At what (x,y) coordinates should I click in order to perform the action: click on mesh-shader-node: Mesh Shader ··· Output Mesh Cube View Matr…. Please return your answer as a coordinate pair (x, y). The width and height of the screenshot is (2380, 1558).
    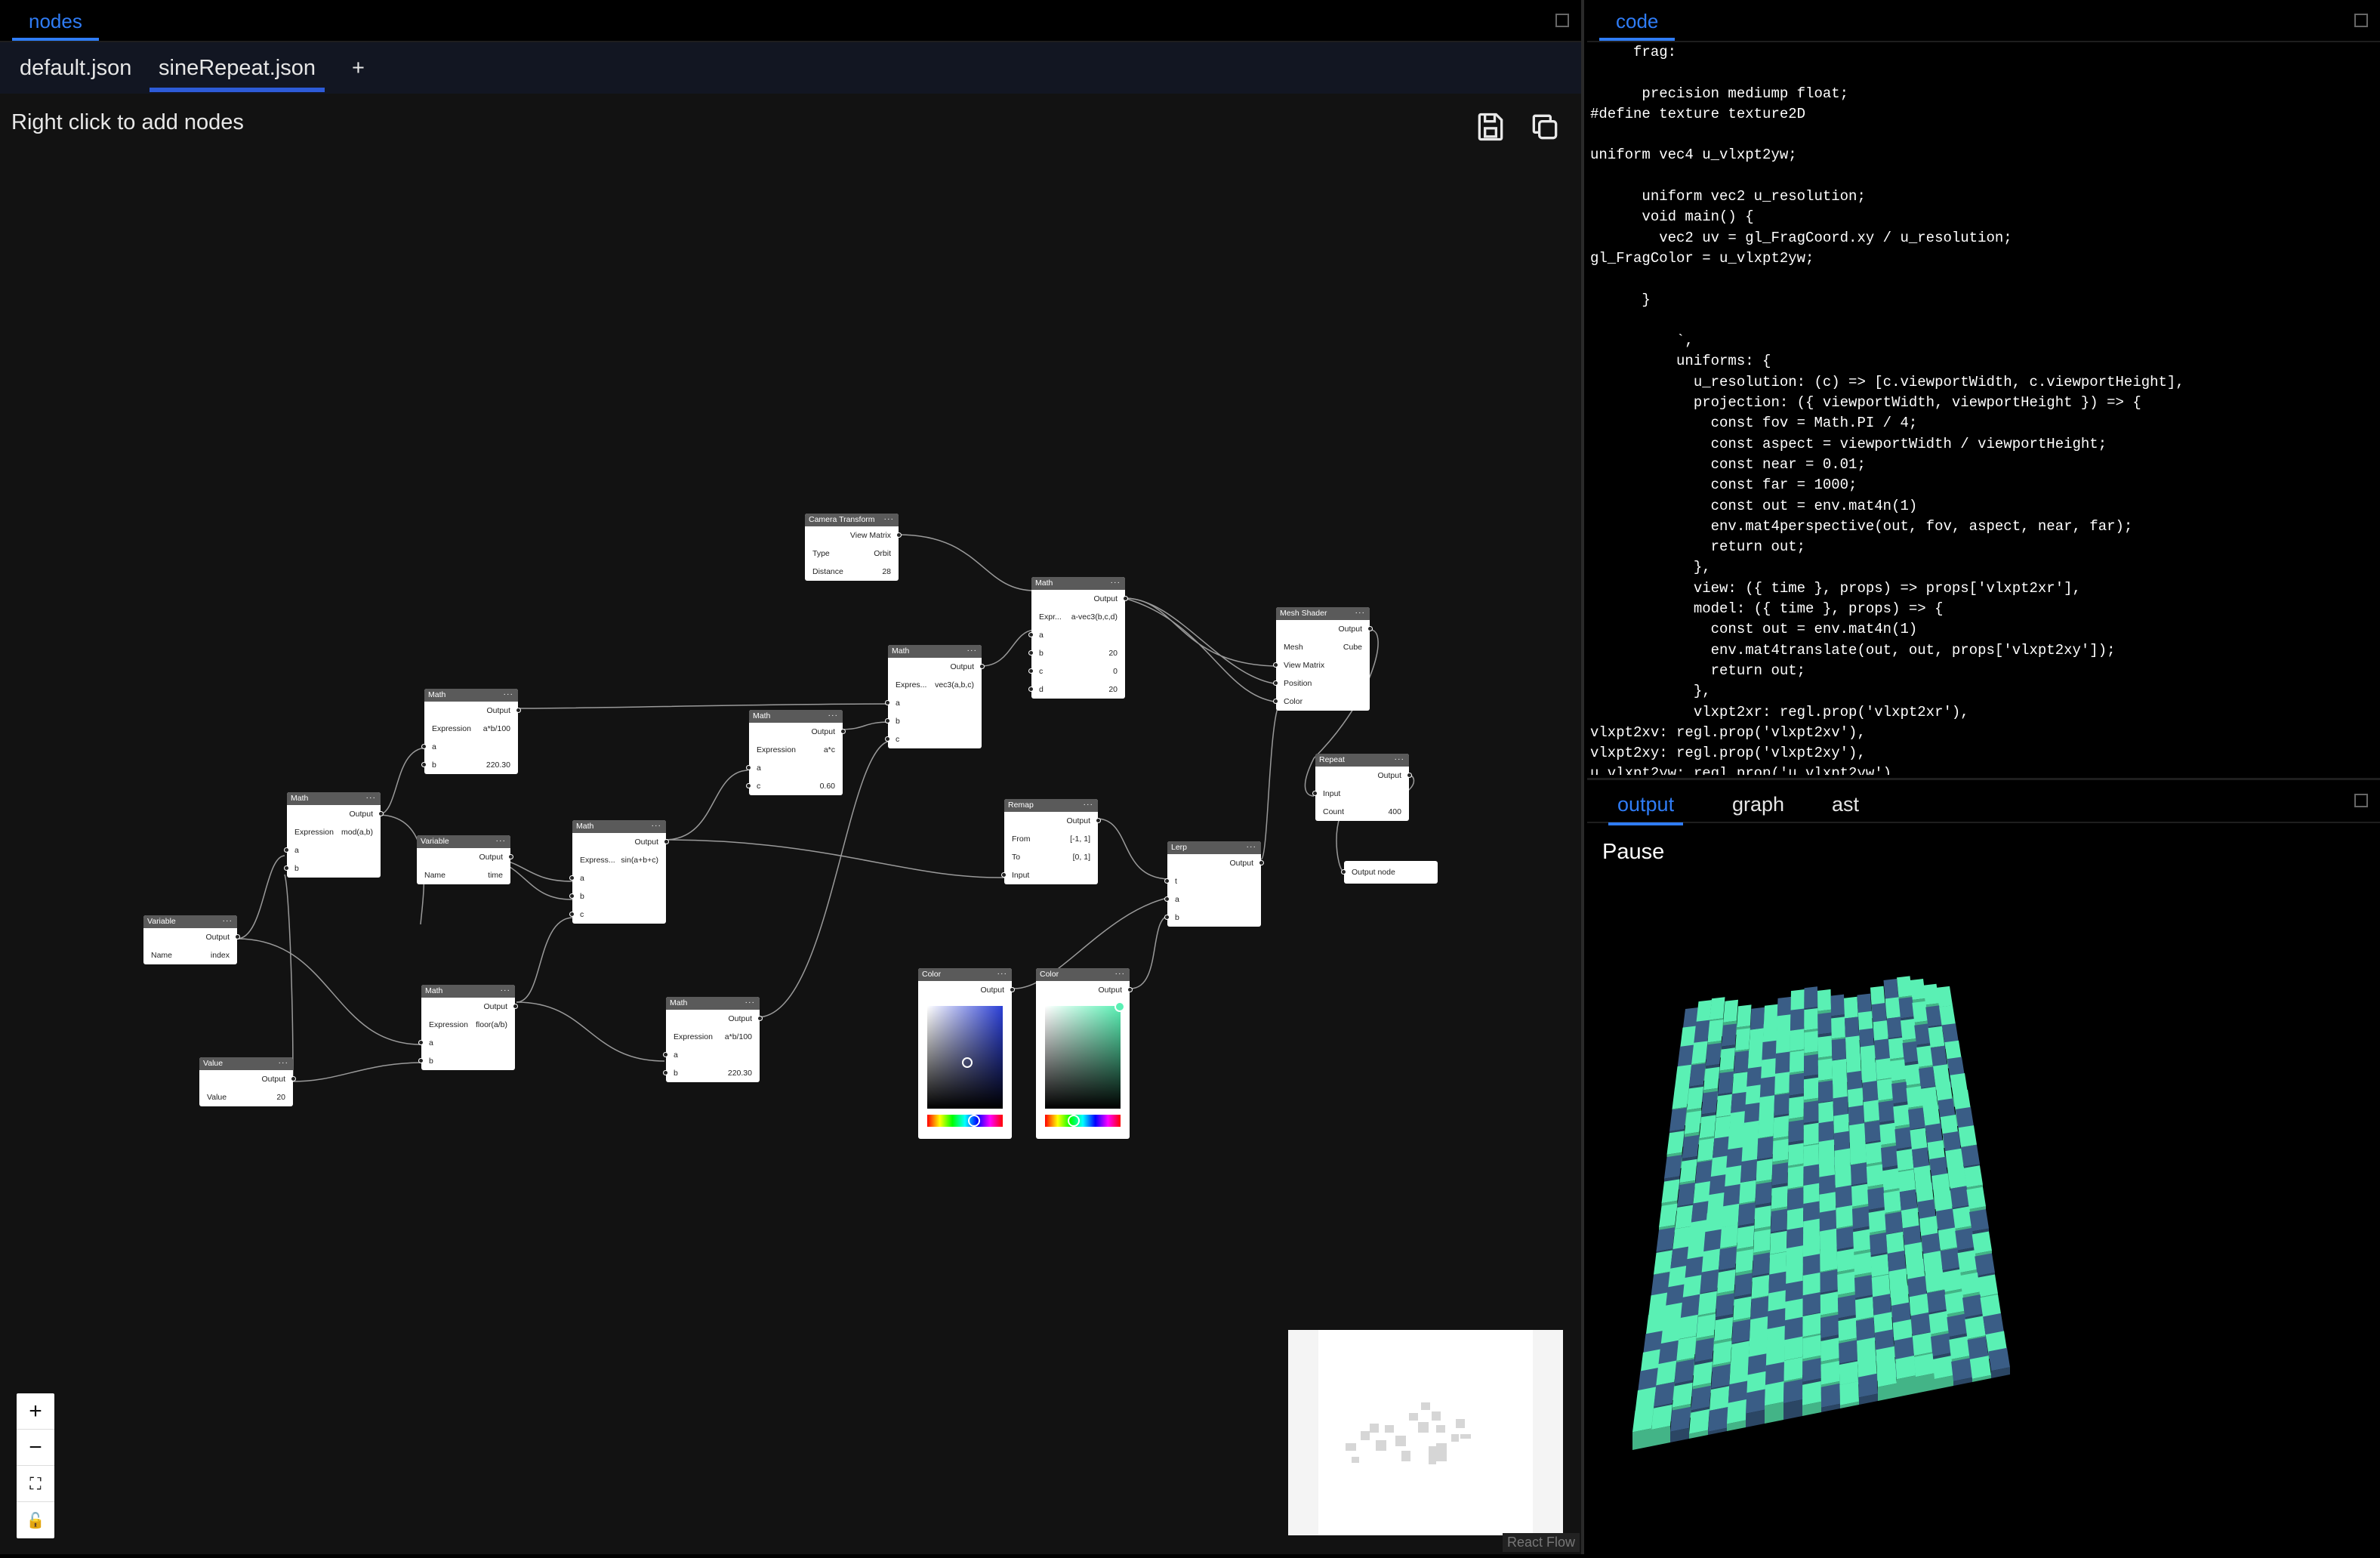
    Looking at the image, I should click on (1323, 659).